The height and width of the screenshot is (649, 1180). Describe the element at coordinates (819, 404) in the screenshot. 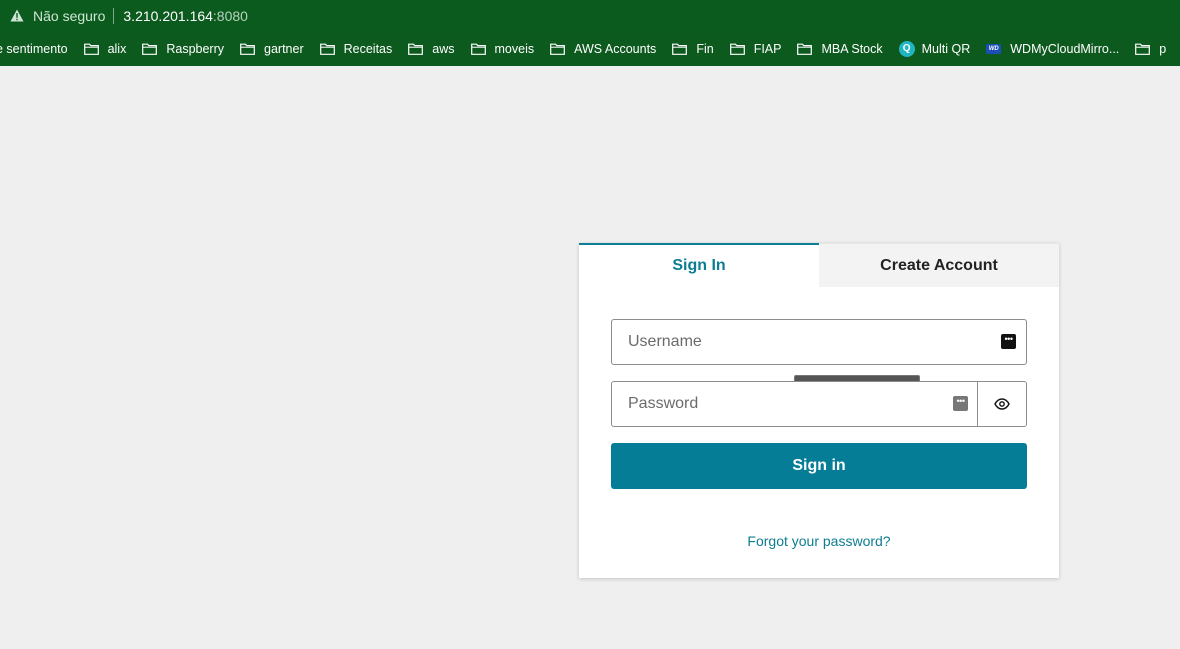

I see `password-field-wrapper: •••` at that location.